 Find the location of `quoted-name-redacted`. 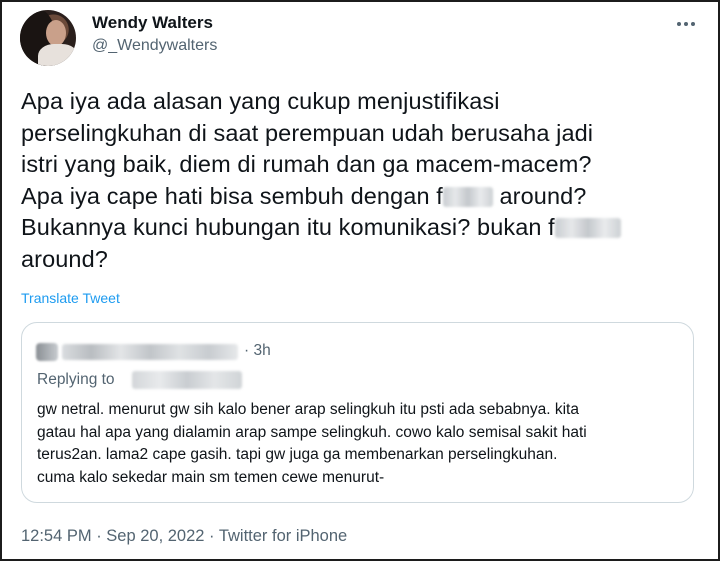

quoted-name-redacted is located at coordinates (150, 352).